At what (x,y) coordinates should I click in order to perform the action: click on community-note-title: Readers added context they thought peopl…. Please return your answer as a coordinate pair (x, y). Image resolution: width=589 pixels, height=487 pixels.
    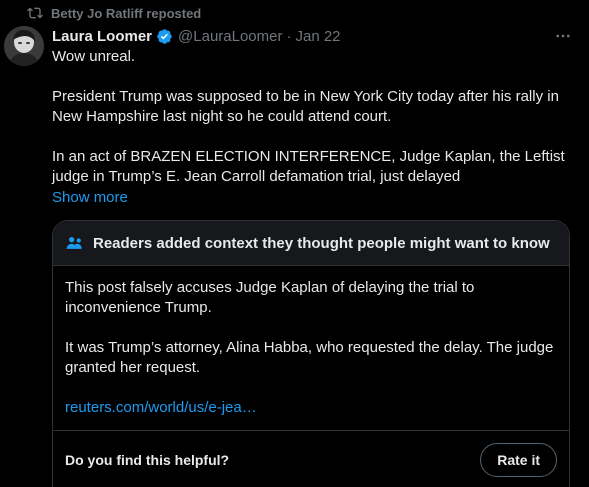
    Looking at the image, I should click on (321, 243).